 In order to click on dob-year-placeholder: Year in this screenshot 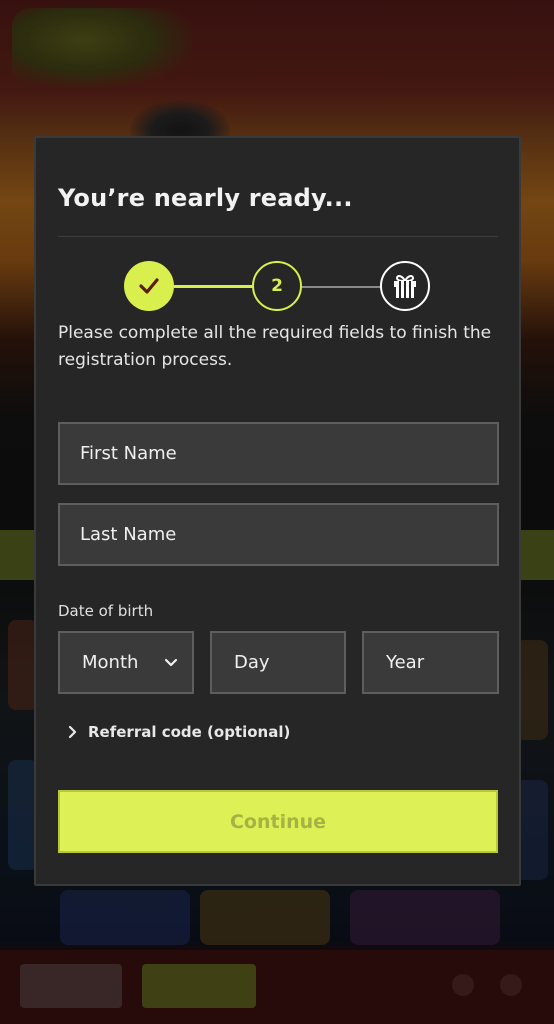, I will do `click(405, 662)`.